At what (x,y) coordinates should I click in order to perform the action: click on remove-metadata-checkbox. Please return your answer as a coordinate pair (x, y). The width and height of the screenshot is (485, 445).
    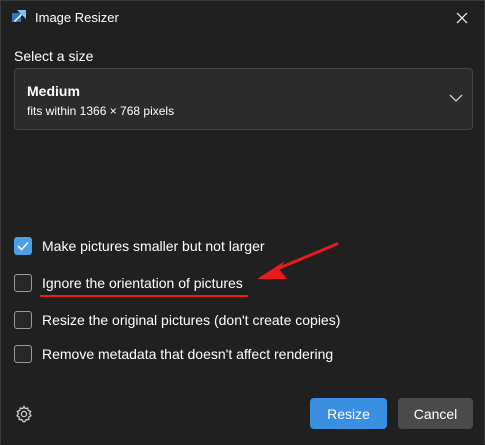
    Looking at the image, I should click on (23, 354).